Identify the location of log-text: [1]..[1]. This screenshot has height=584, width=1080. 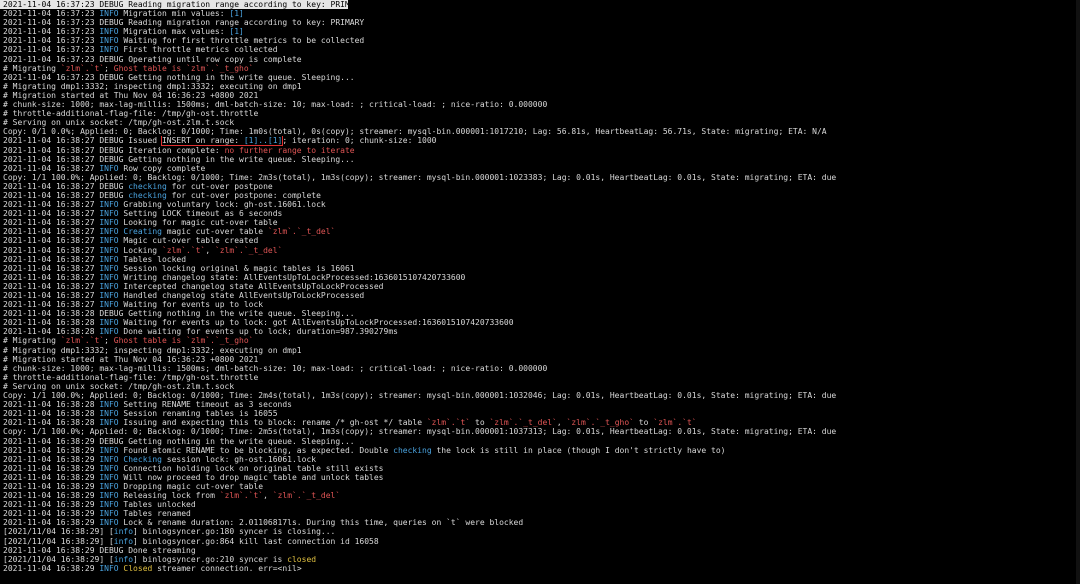
(263, 141).